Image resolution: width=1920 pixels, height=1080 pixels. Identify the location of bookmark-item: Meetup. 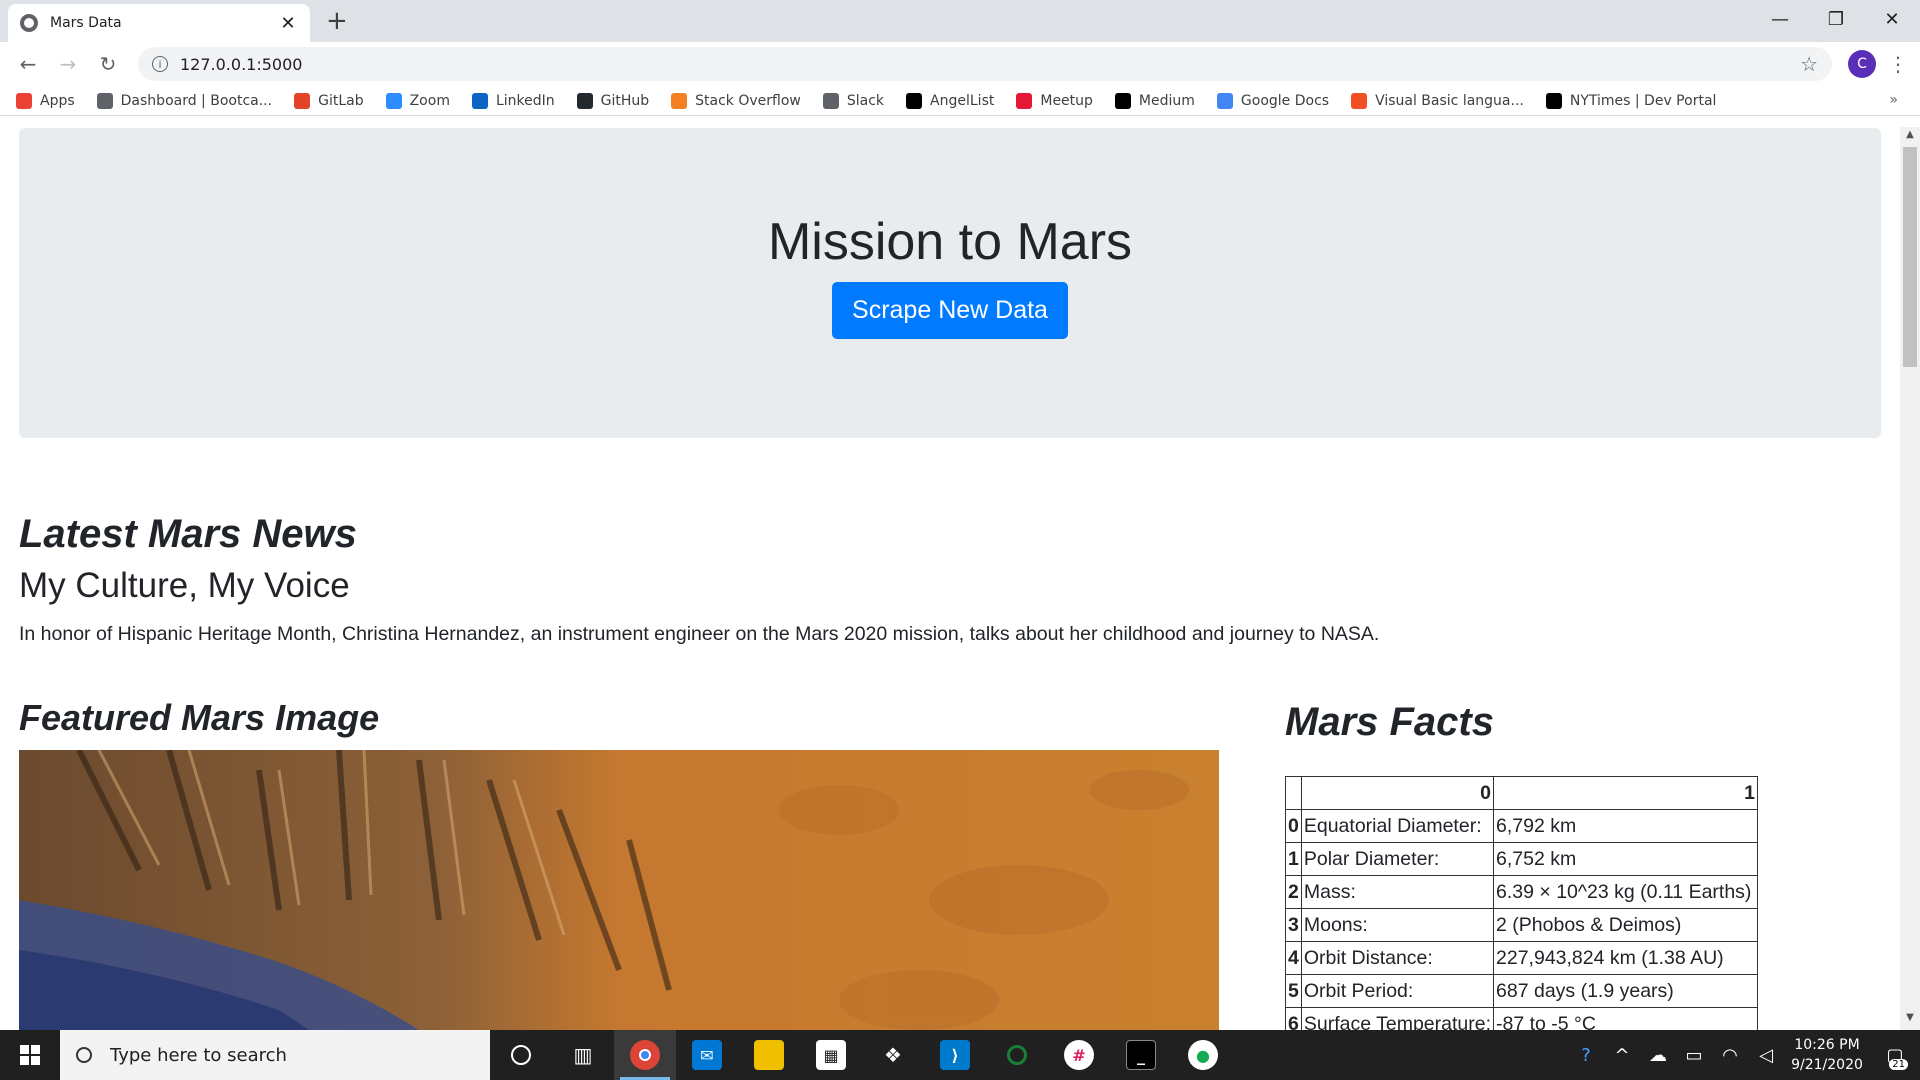
(1054, 100).